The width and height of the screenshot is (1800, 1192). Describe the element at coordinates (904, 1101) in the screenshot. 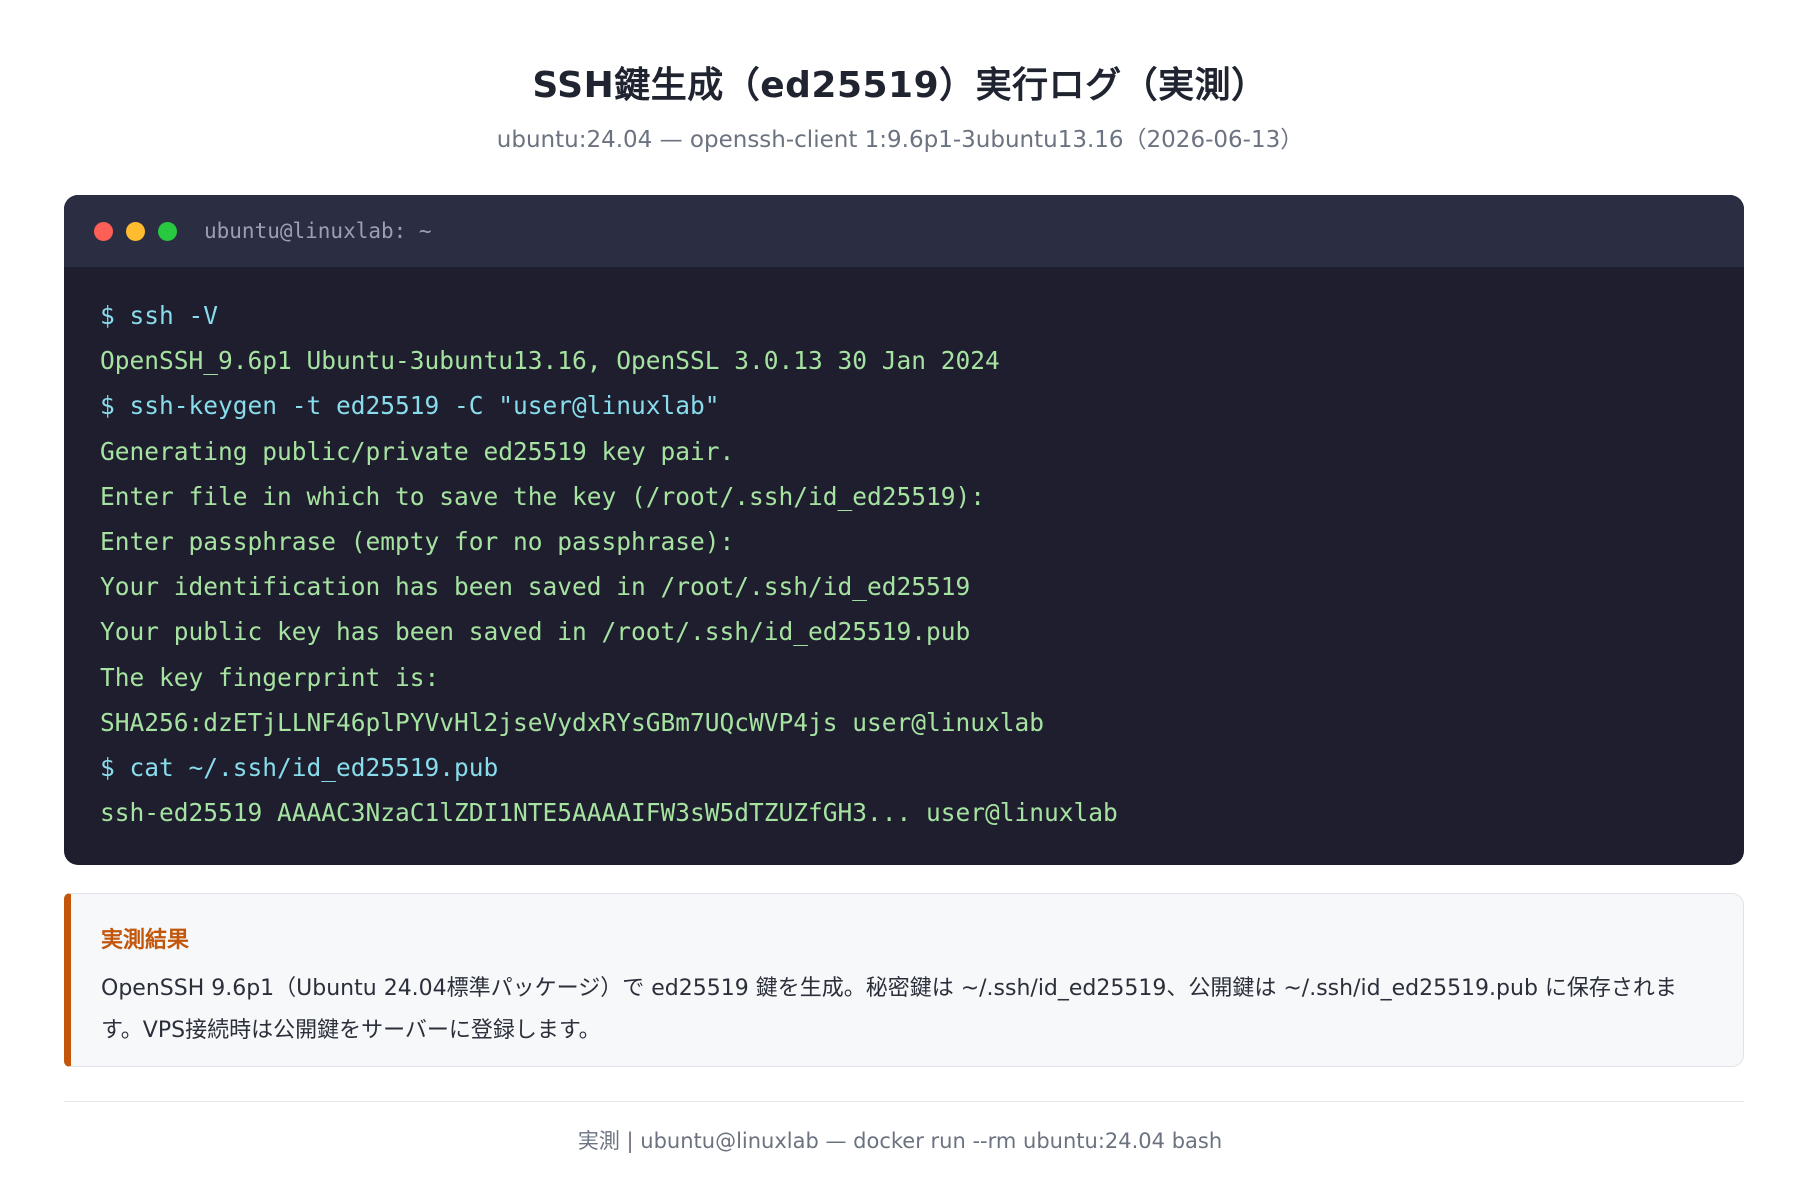

I see `footer-divider` at that location.